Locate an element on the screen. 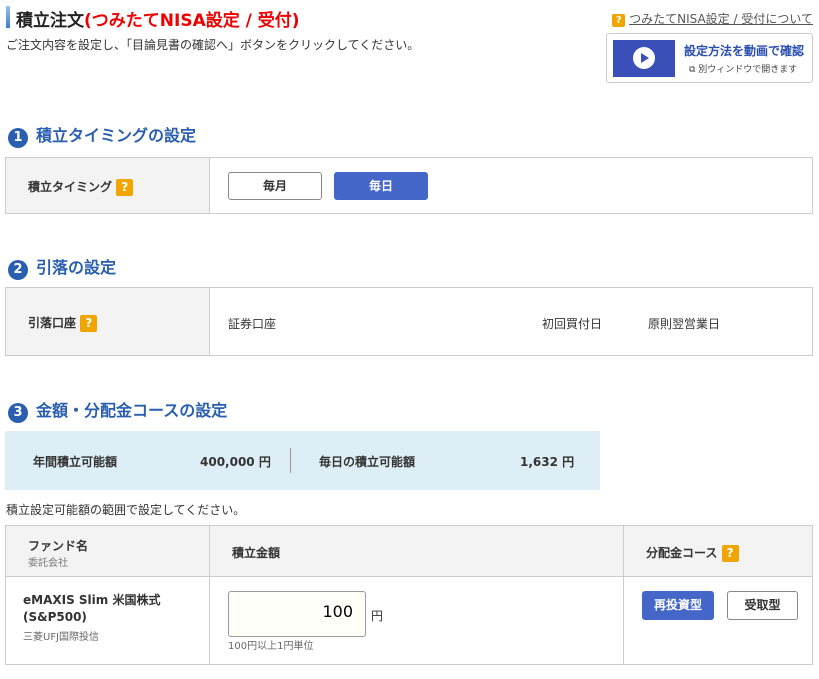  video-sub: ⧉ 別ウィンドウで開きます is located at coordinates (743, 70).